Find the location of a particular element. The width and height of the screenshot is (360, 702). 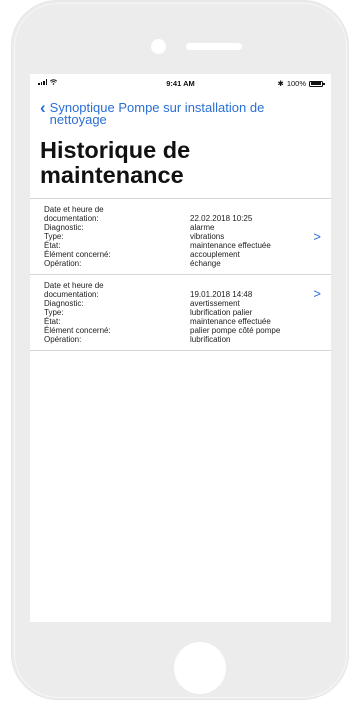

page-title: Historique de maintenance is located at coordinates (115, 162).